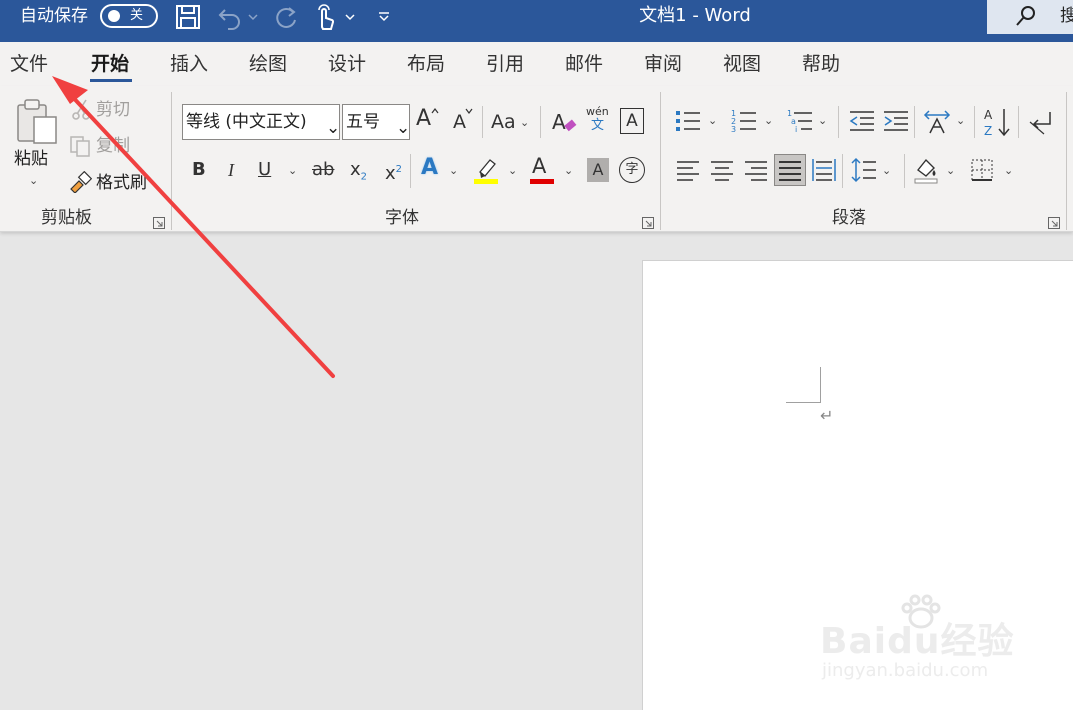 Image resolution: width=1073 pixels, height=710 pixels. Describe the element at coordinates (188, 17) in the screenshot. I see `save-icon` at that location.